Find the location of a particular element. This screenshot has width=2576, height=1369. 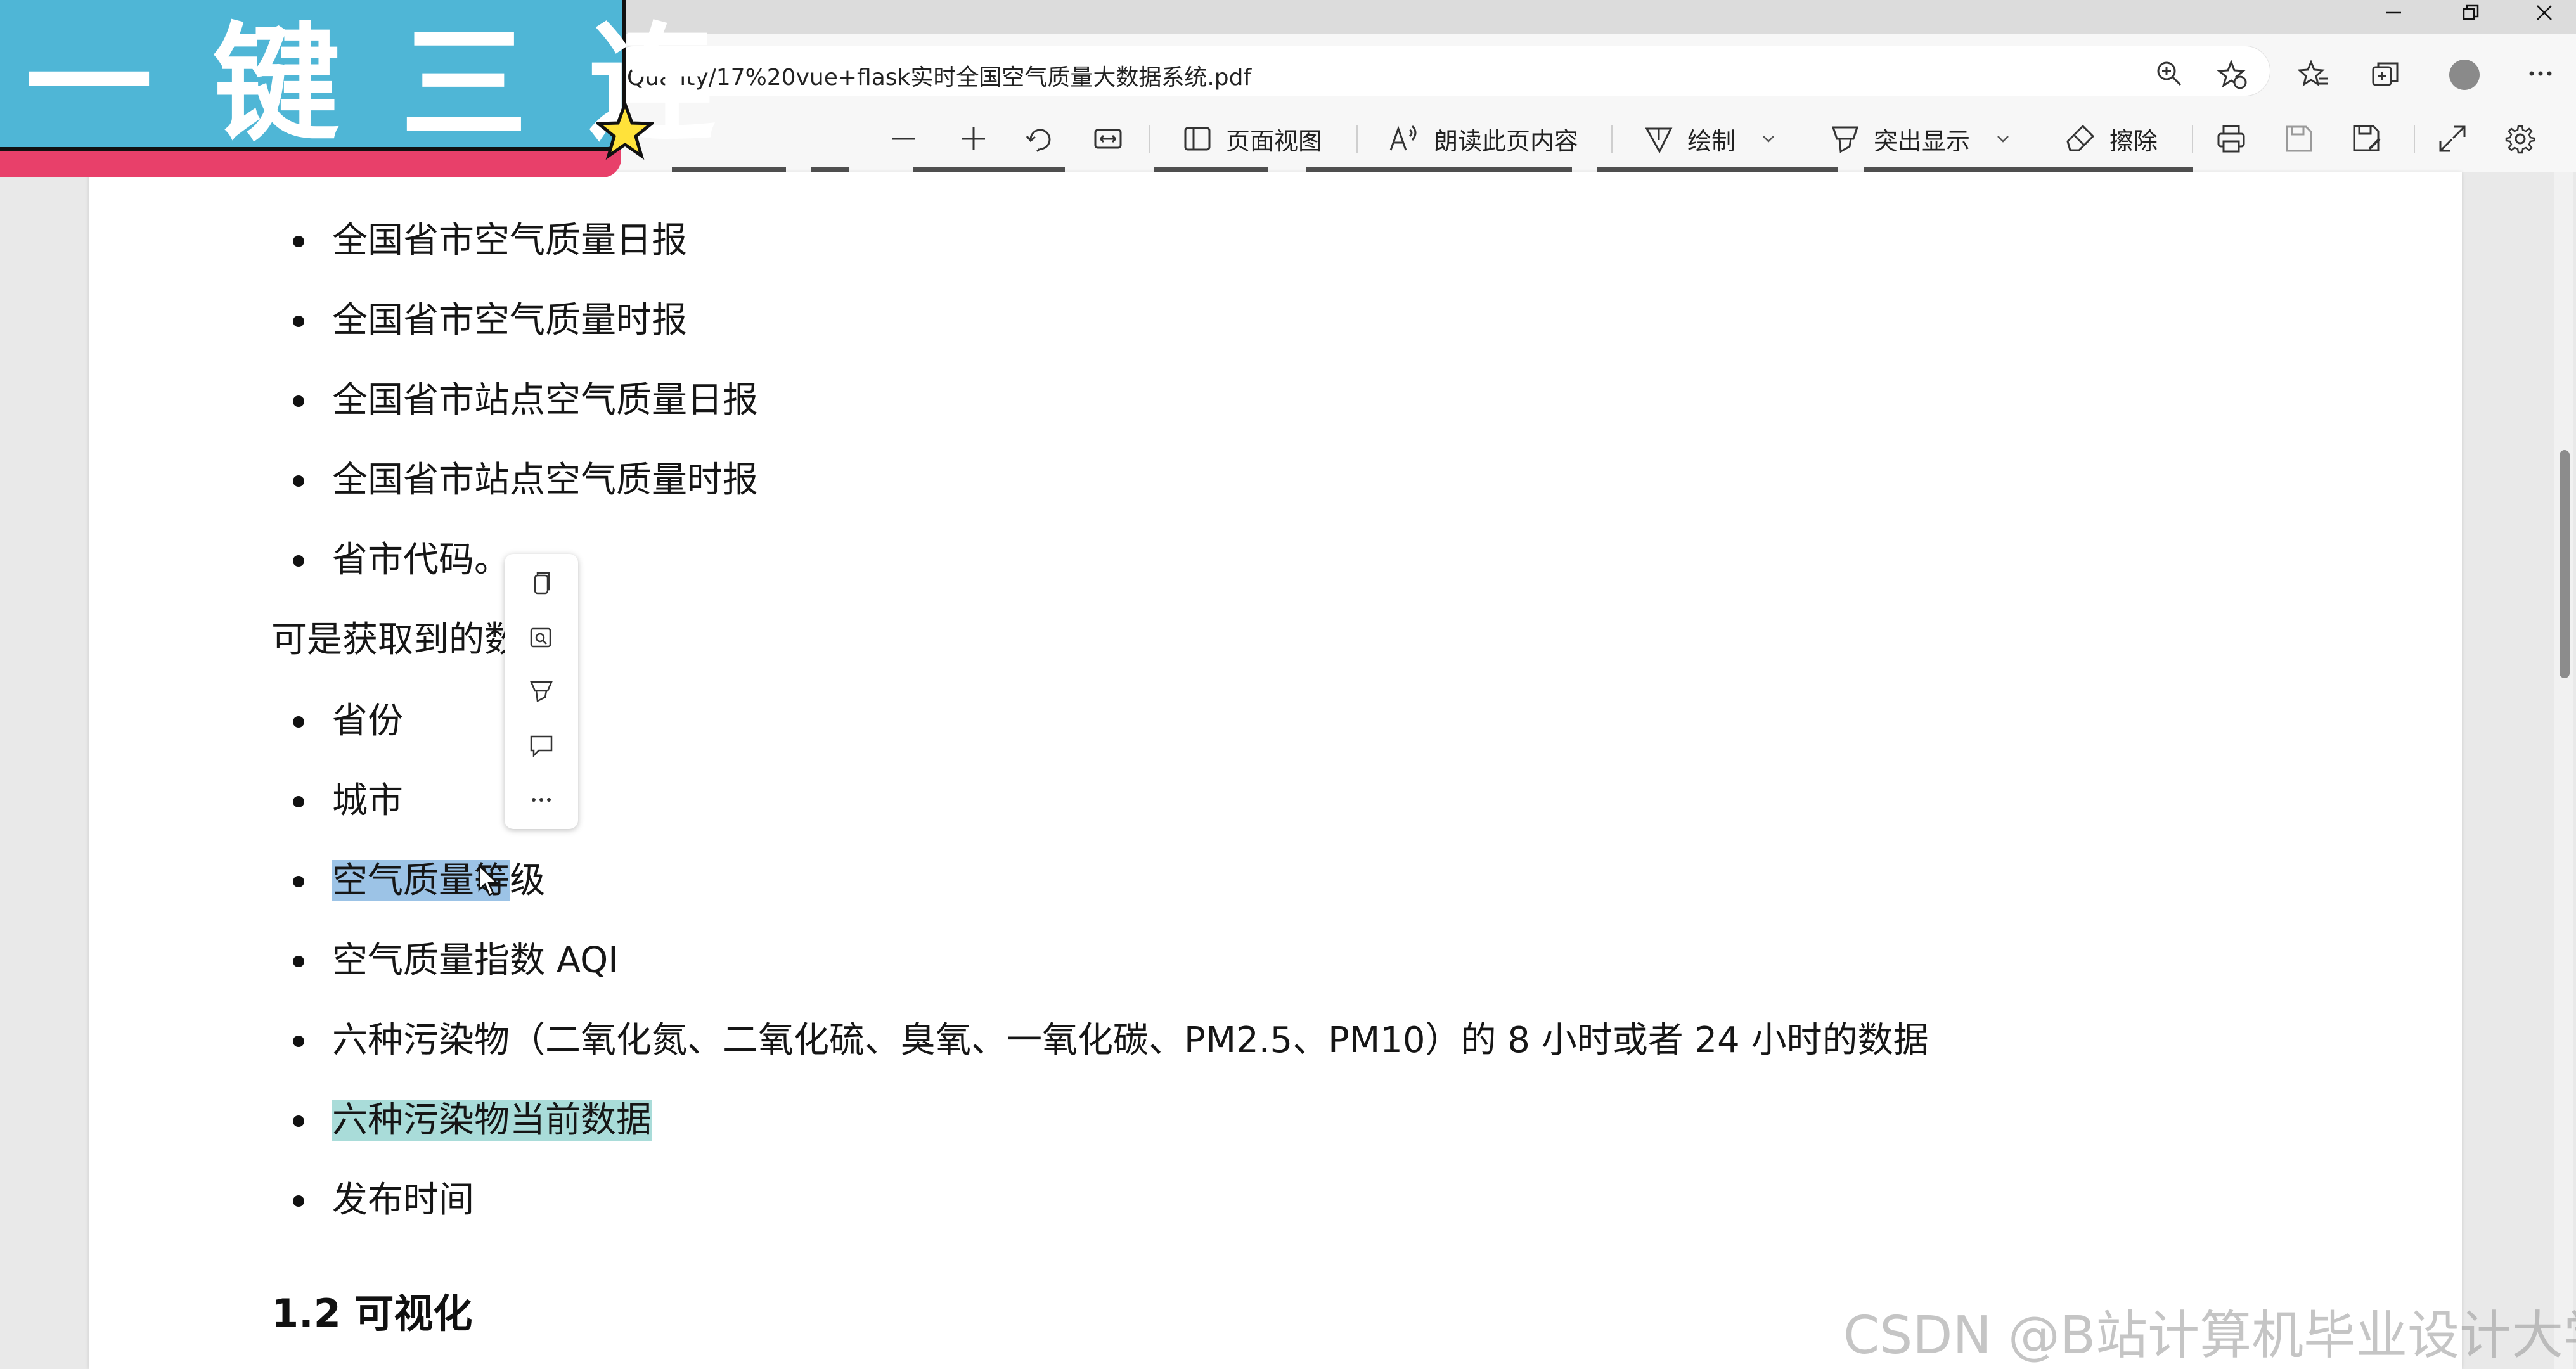

selection-mini-toolbar is located at coordinates (541, 692).